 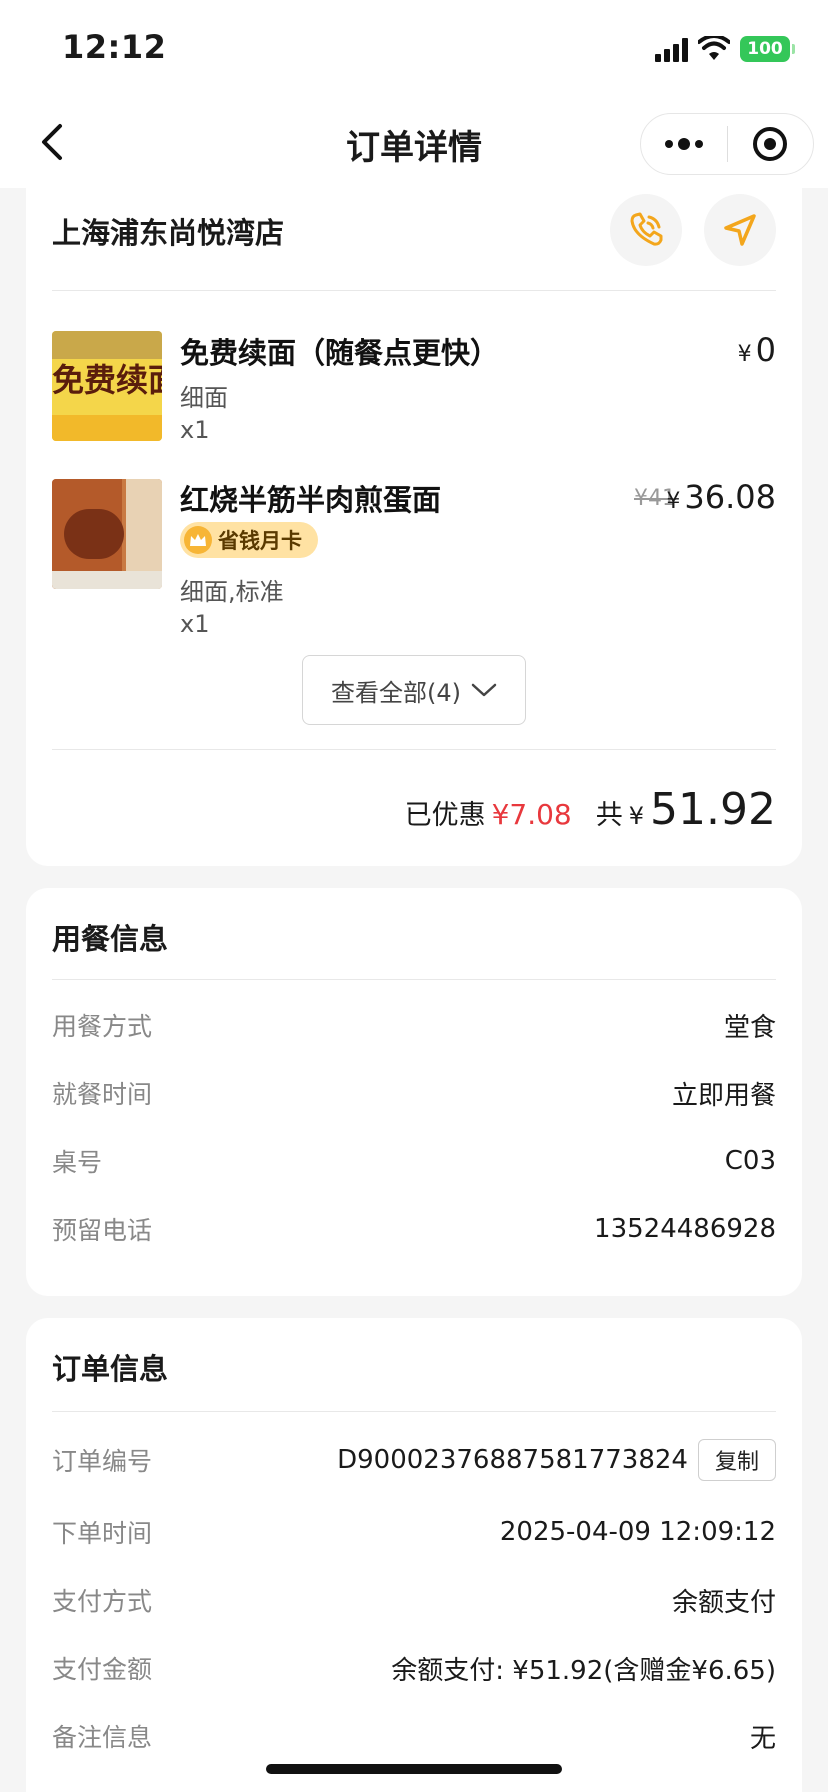 What do you see at coordinates (102, 1230) in the screenshot?
I see `info-key: 预留电话` at bounding box center [102, 1230].